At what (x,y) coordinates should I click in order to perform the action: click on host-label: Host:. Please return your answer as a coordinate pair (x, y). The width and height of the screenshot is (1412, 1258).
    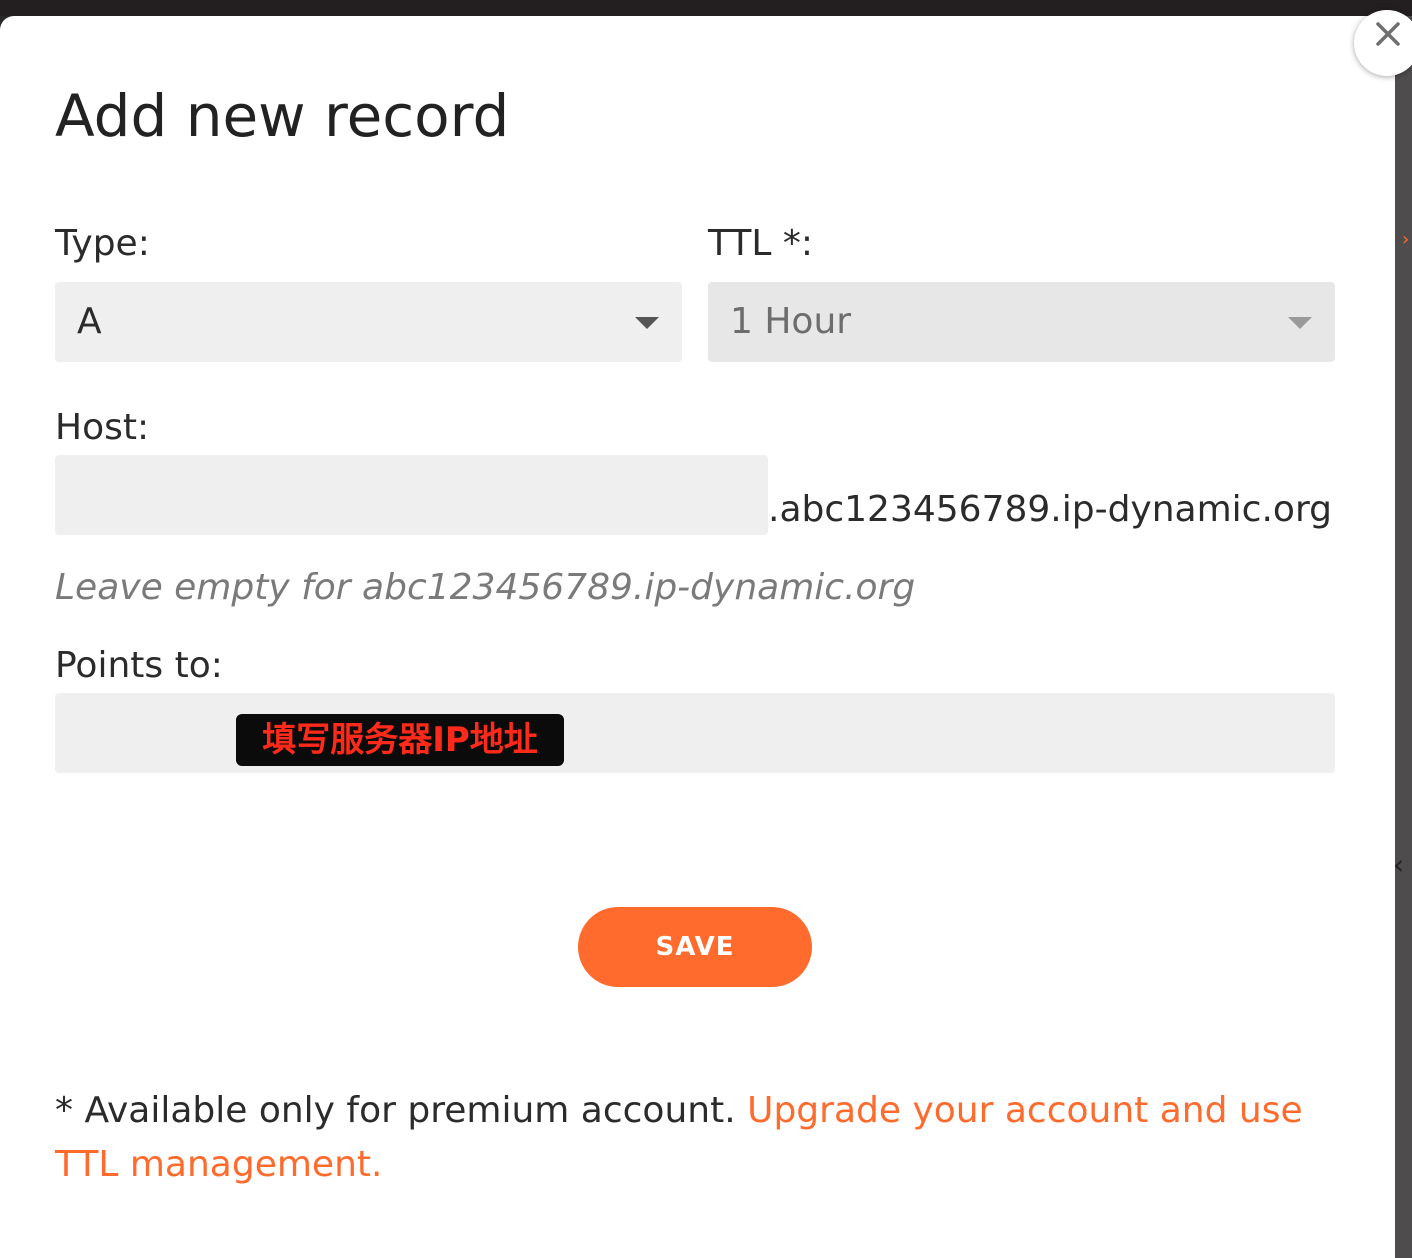
    Looking at the image, I should click on (102, 427).